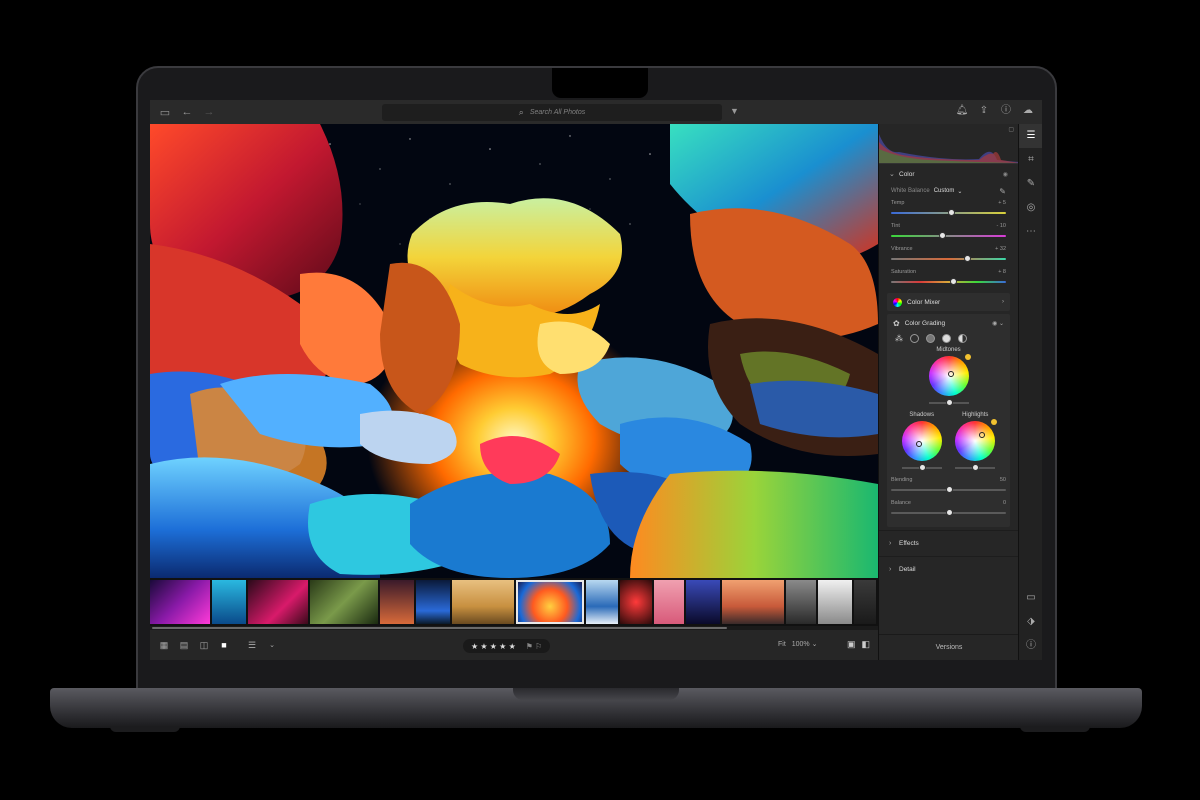 The image size is (1200, 800). What do you see at coordinates (1003, 480) in the screenshot?
I see `blending-value: 50` at bounding box center [1003, 480].